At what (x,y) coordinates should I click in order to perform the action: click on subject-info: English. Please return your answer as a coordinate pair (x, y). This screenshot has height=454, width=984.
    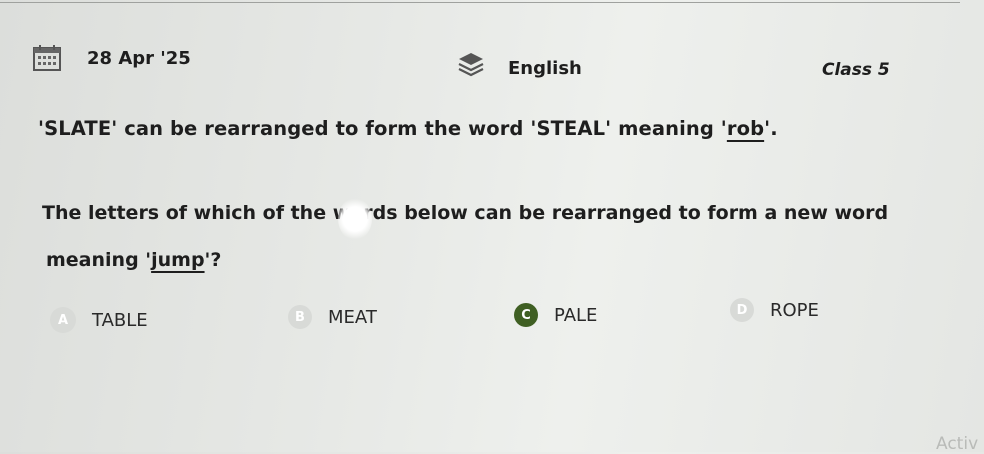
    Looking at the image, I should click on (519, 63).